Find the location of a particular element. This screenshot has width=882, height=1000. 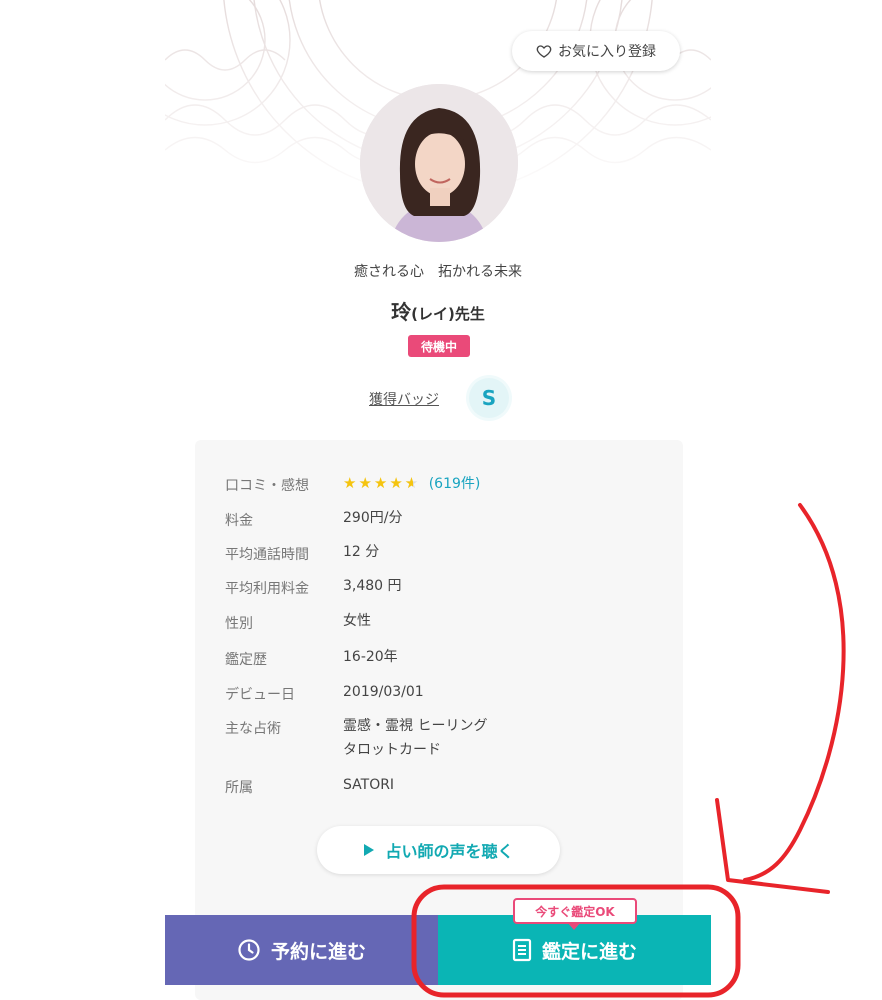

detail-label: 口コミ・感想 is located at coordinates (267, 486).